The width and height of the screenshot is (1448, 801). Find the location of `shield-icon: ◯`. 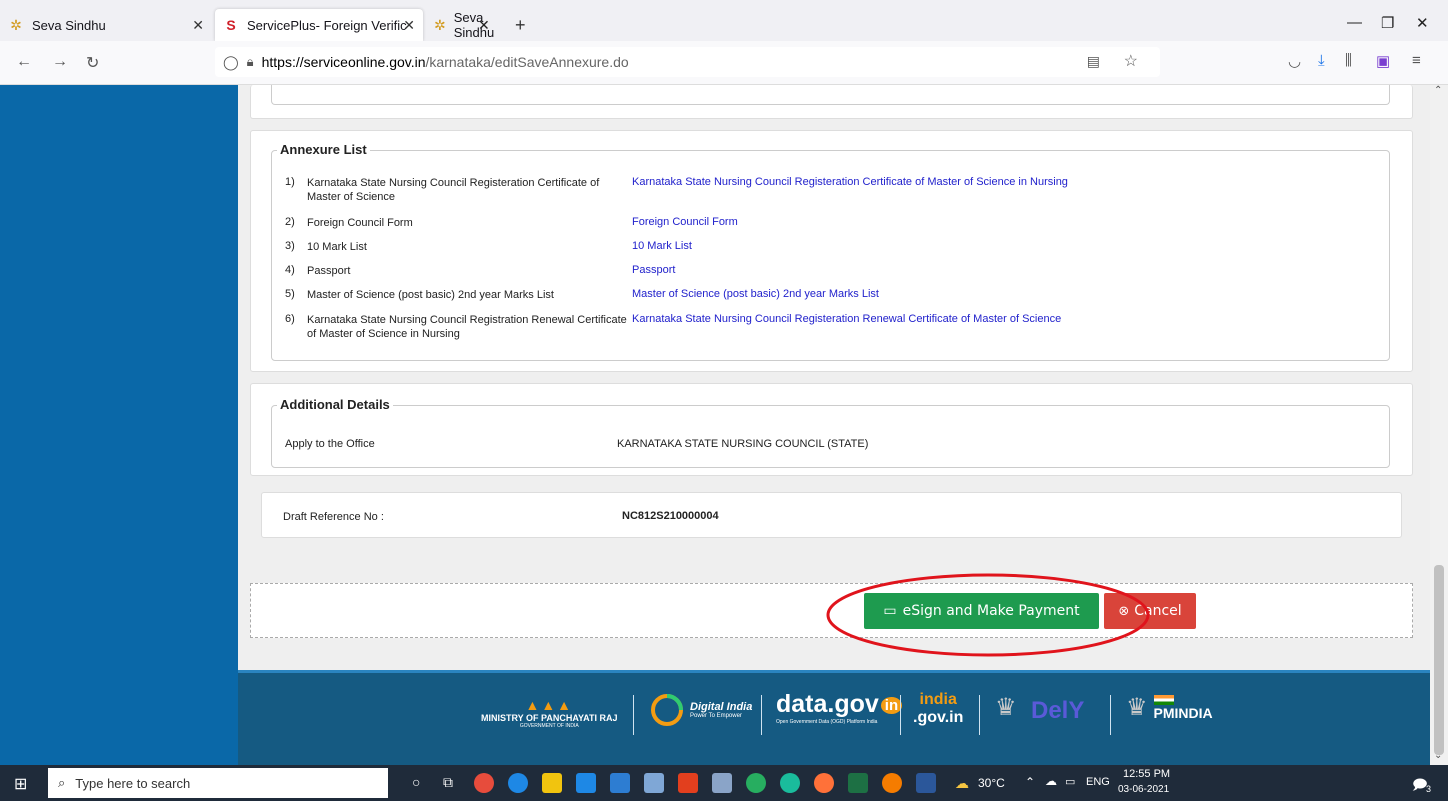

shield-icon: ◯ is located at coordinates (231, 61).